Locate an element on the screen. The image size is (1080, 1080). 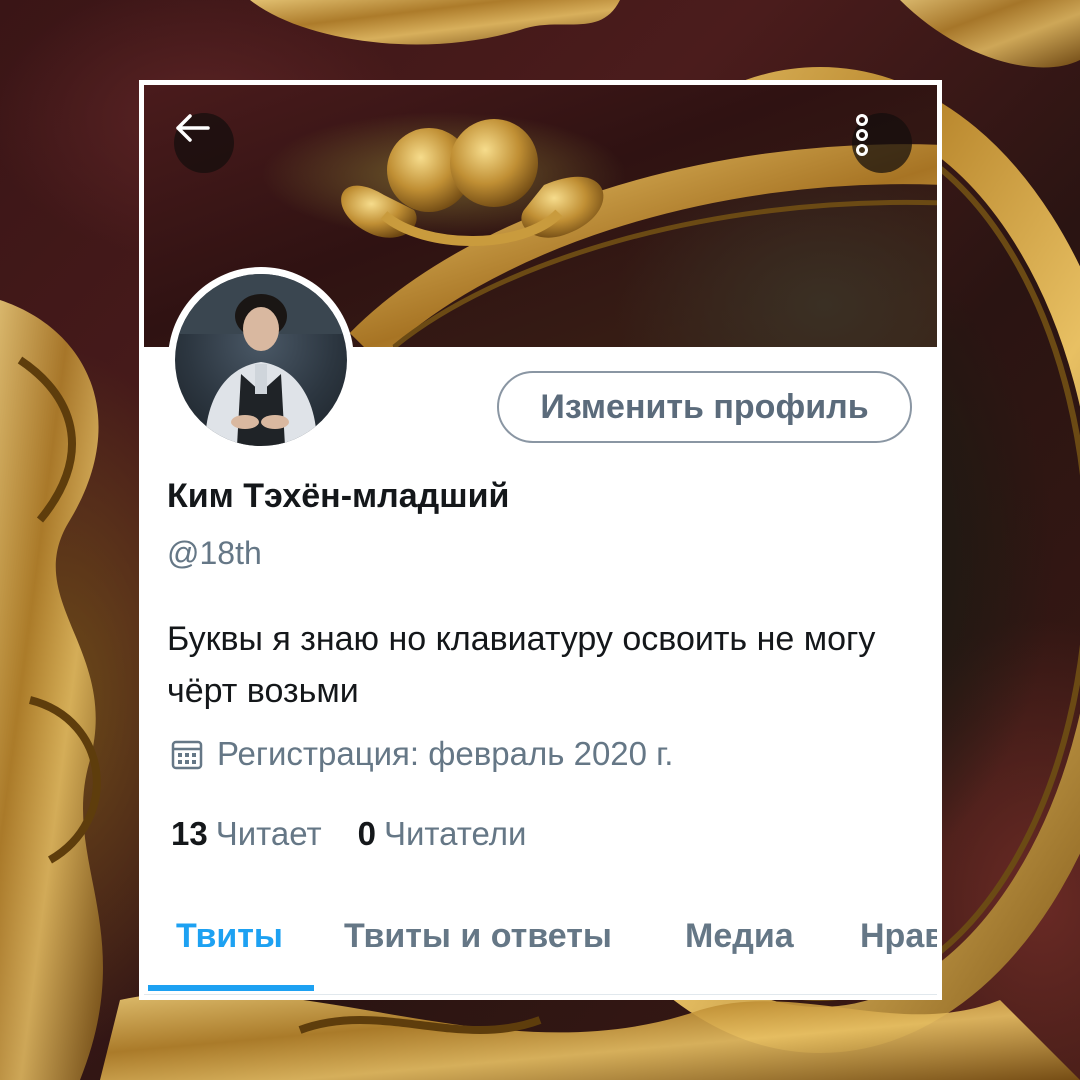
profile-tabs: Твиты Твиты и ответы Медиа Нравится is located at coordinates (540, 943).